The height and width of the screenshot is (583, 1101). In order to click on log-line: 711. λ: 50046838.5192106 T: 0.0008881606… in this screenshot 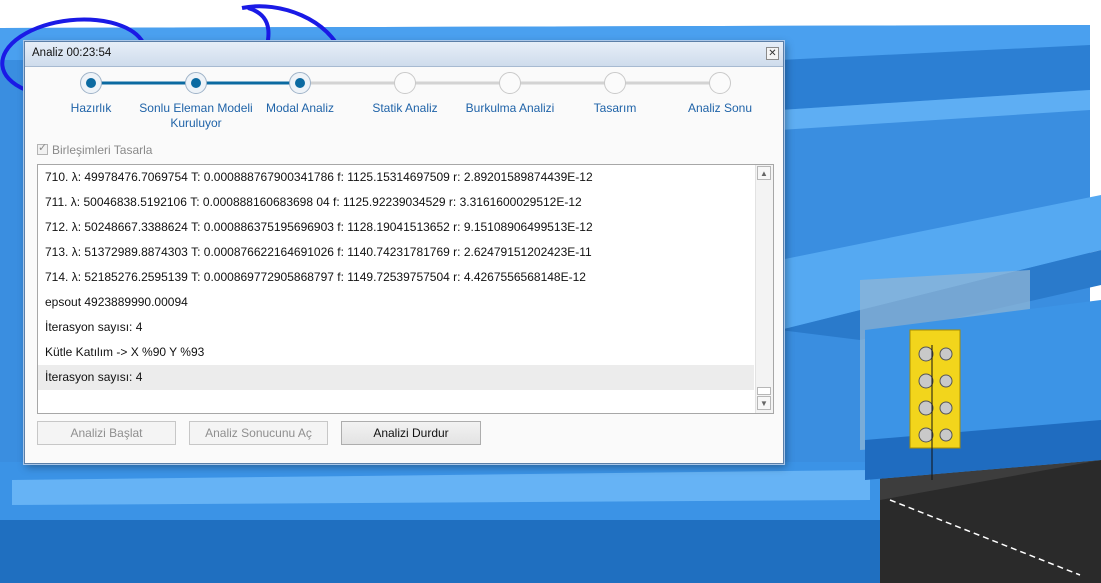, I will do `click(396, 202)`.